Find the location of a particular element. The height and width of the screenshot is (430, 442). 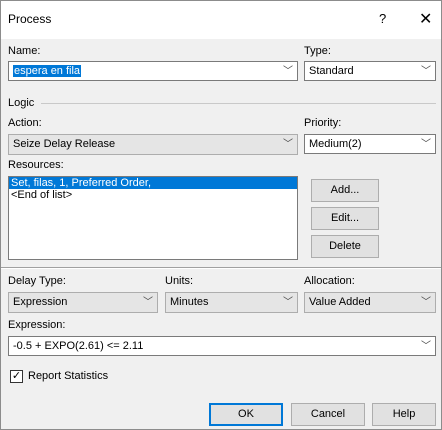

cancel-button: Cancel is located at coordinates (328, 414).